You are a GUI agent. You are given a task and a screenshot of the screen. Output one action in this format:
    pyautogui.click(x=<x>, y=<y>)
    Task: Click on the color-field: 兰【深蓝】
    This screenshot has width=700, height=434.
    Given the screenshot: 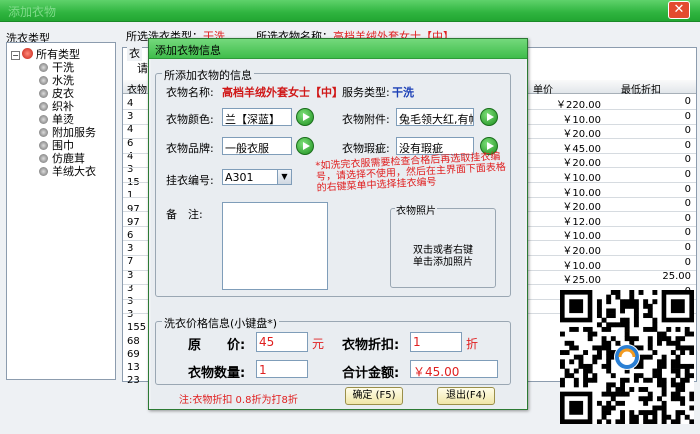 What is the action you would take?
    pyautogui.click(x=257, y=117)
    